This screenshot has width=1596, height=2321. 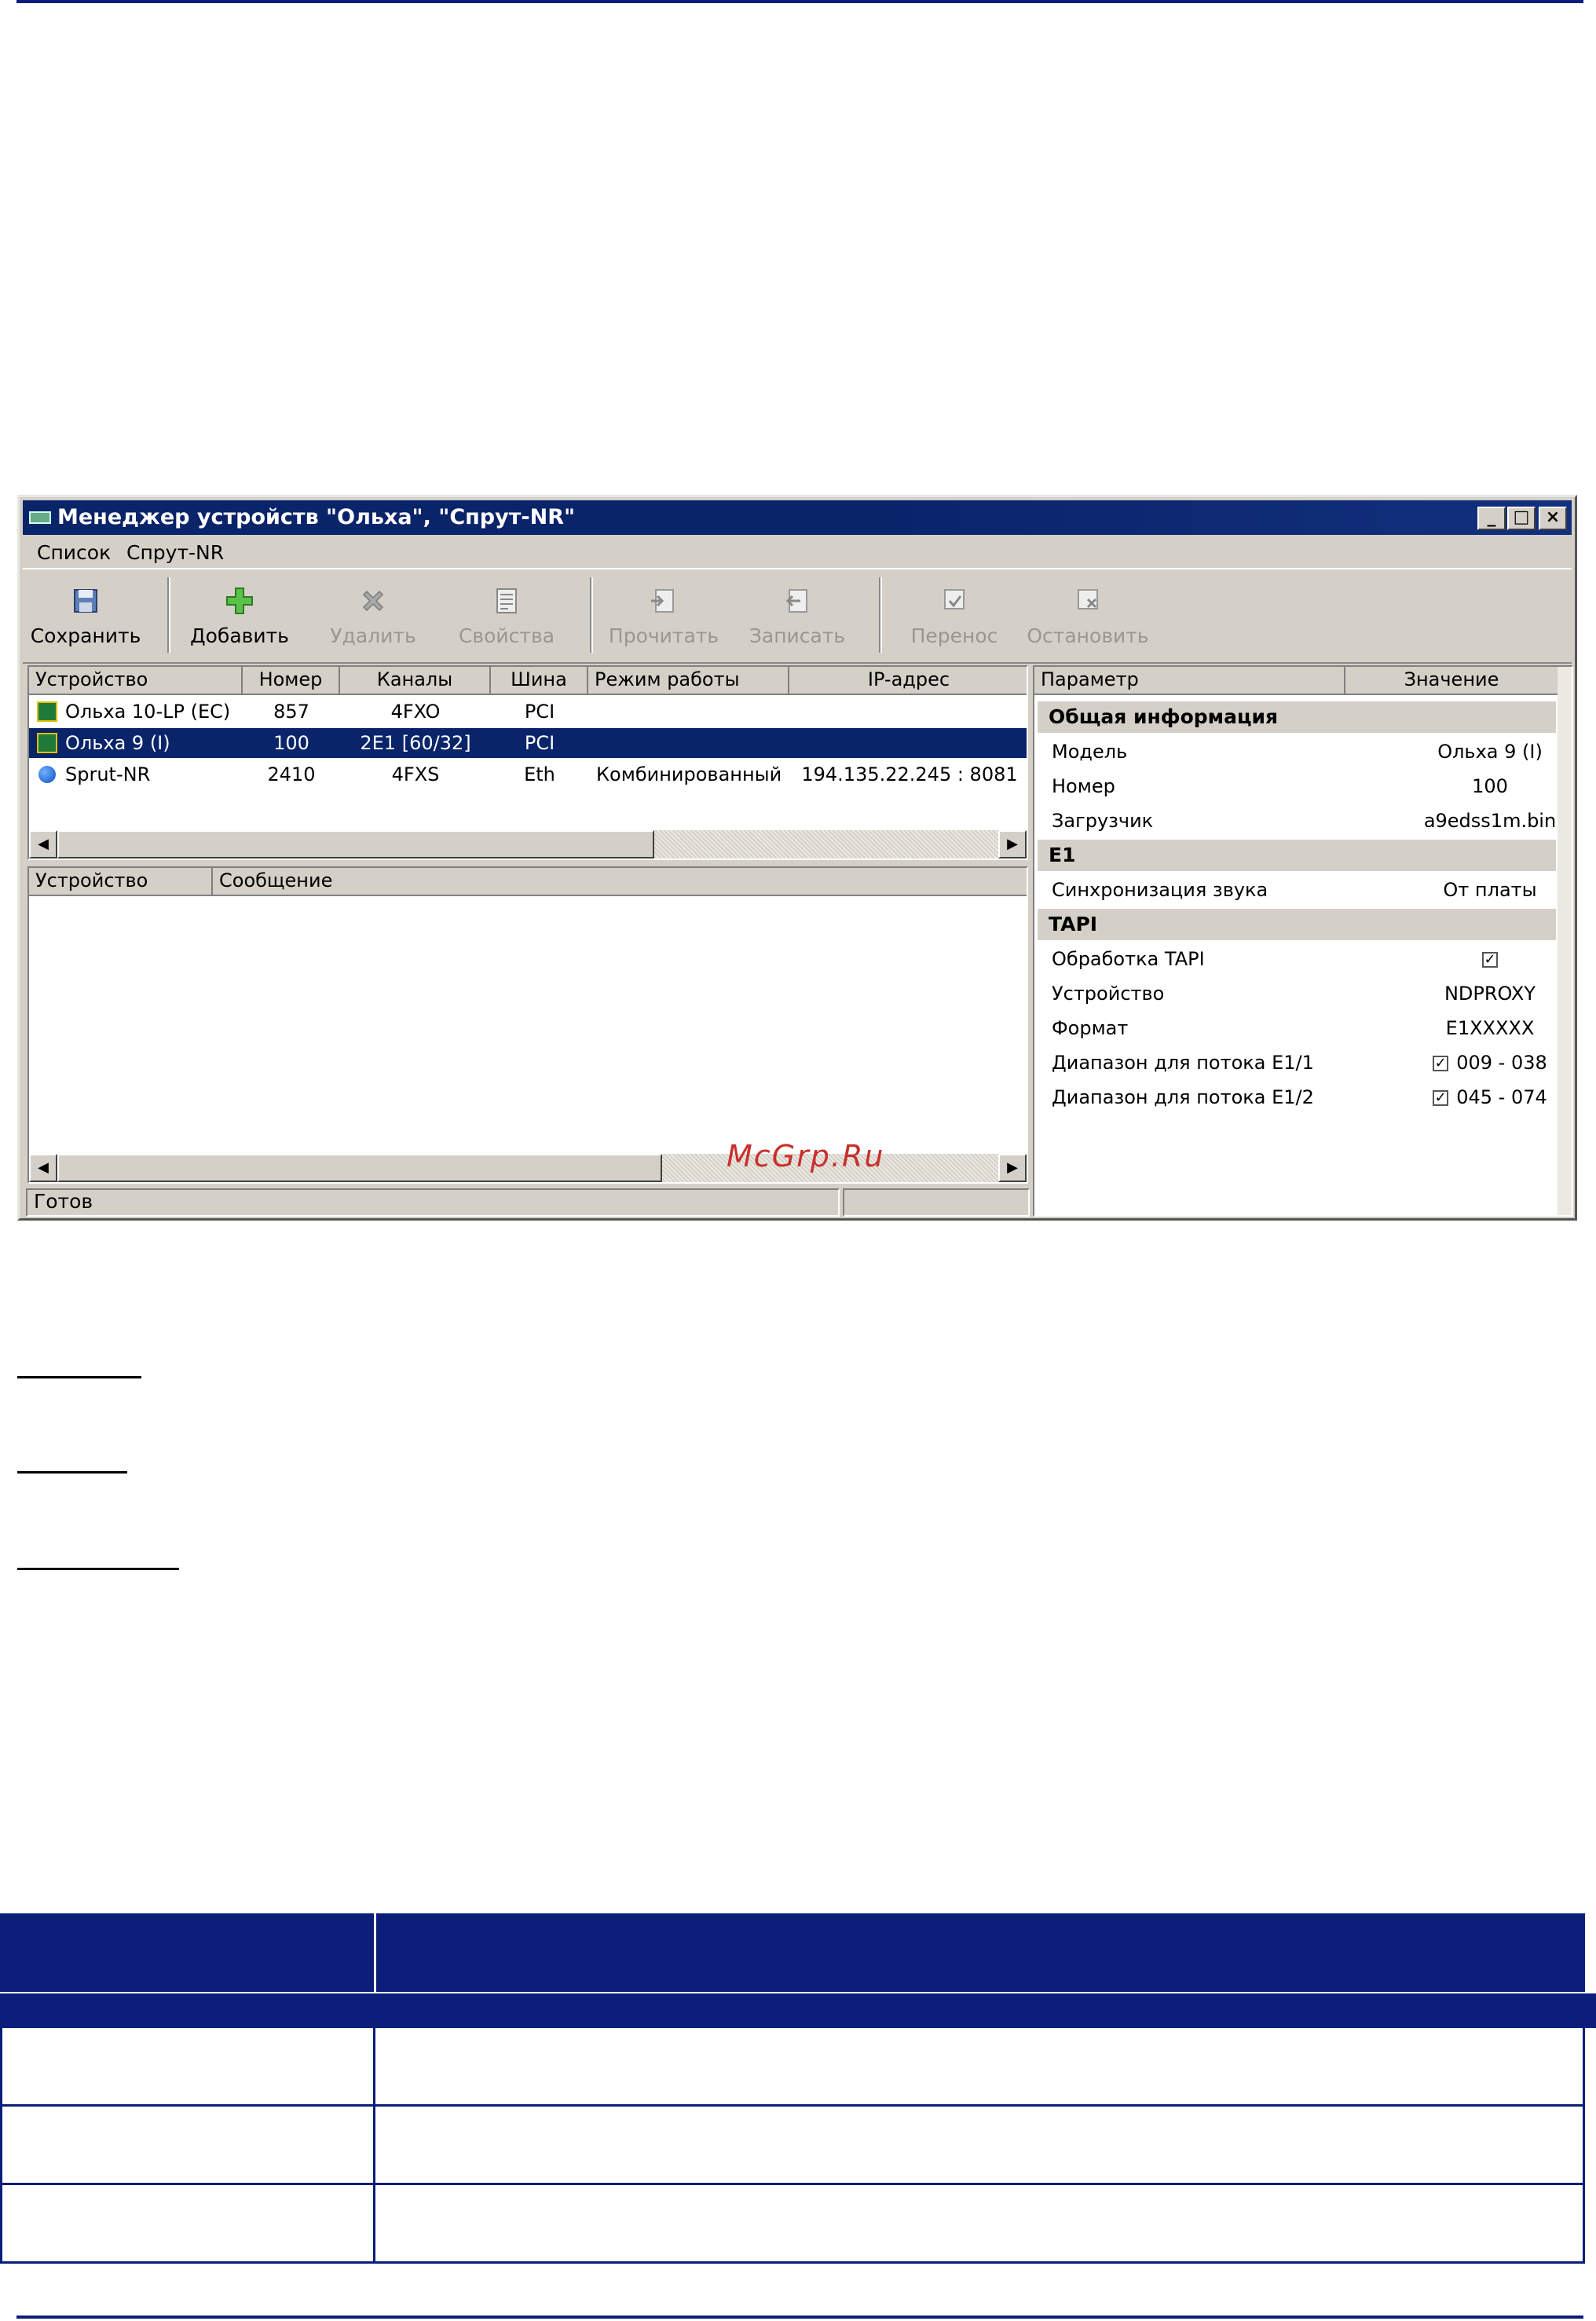 I want to click on top-rule, so click(x=799, y=1).